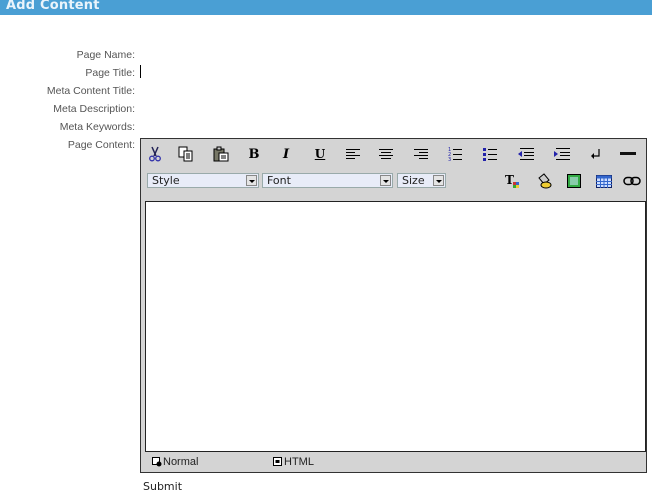 This screenshot has height=501, width=659. I want to click on page-header: Add Content, so click(326, 7).